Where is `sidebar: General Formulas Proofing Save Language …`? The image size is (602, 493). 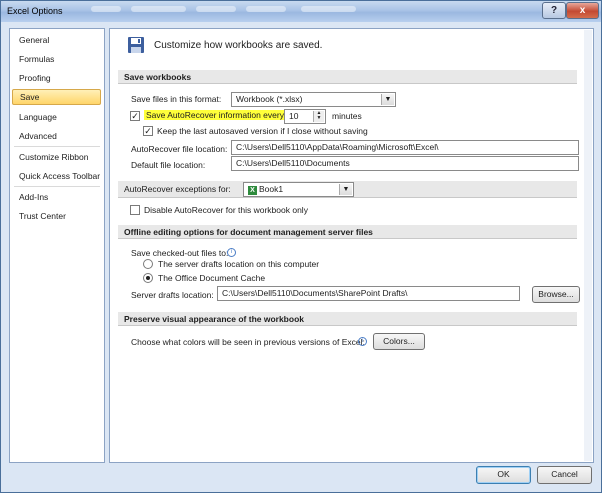 sidebar: General Formulas Proofing Save Language … is located at coordinates (57, 245).